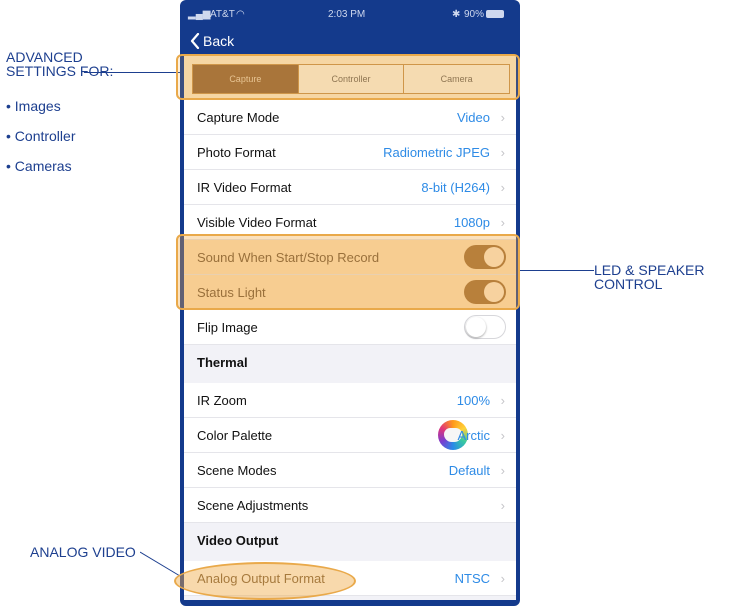  I want to click on bluetooth-icon: ✱, so click(456, 14).